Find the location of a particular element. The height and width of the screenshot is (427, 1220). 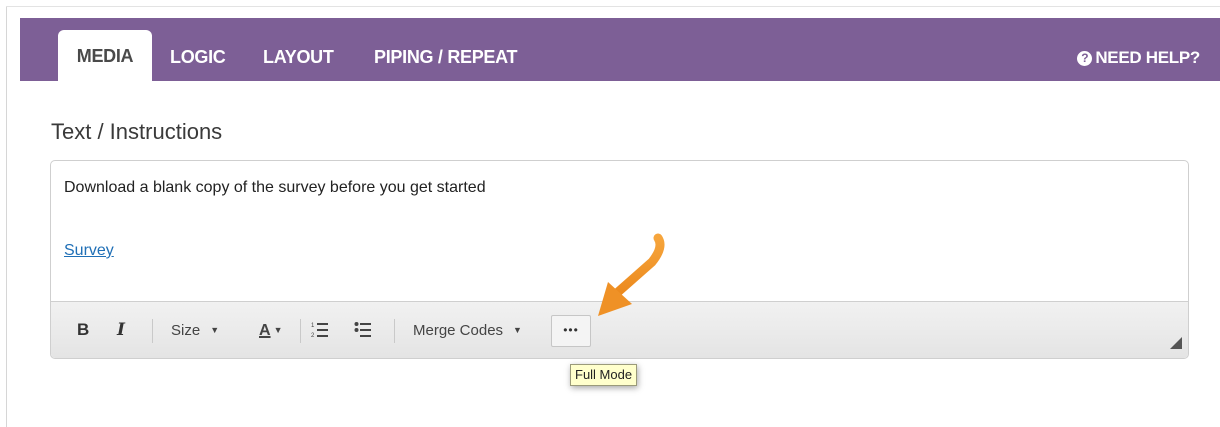

ordered-list-icon: 1 2 is located at coordinates (319, 331).